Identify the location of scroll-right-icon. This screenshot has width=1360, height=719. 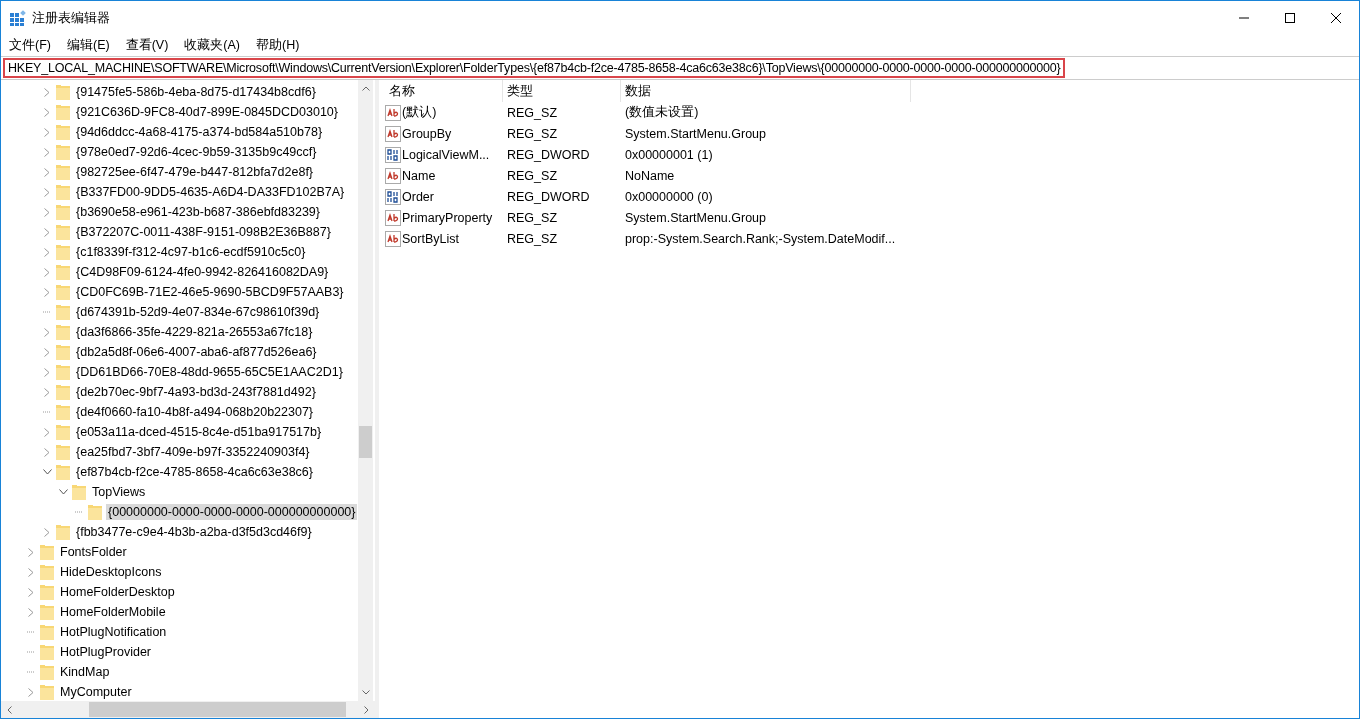
(366, 709).